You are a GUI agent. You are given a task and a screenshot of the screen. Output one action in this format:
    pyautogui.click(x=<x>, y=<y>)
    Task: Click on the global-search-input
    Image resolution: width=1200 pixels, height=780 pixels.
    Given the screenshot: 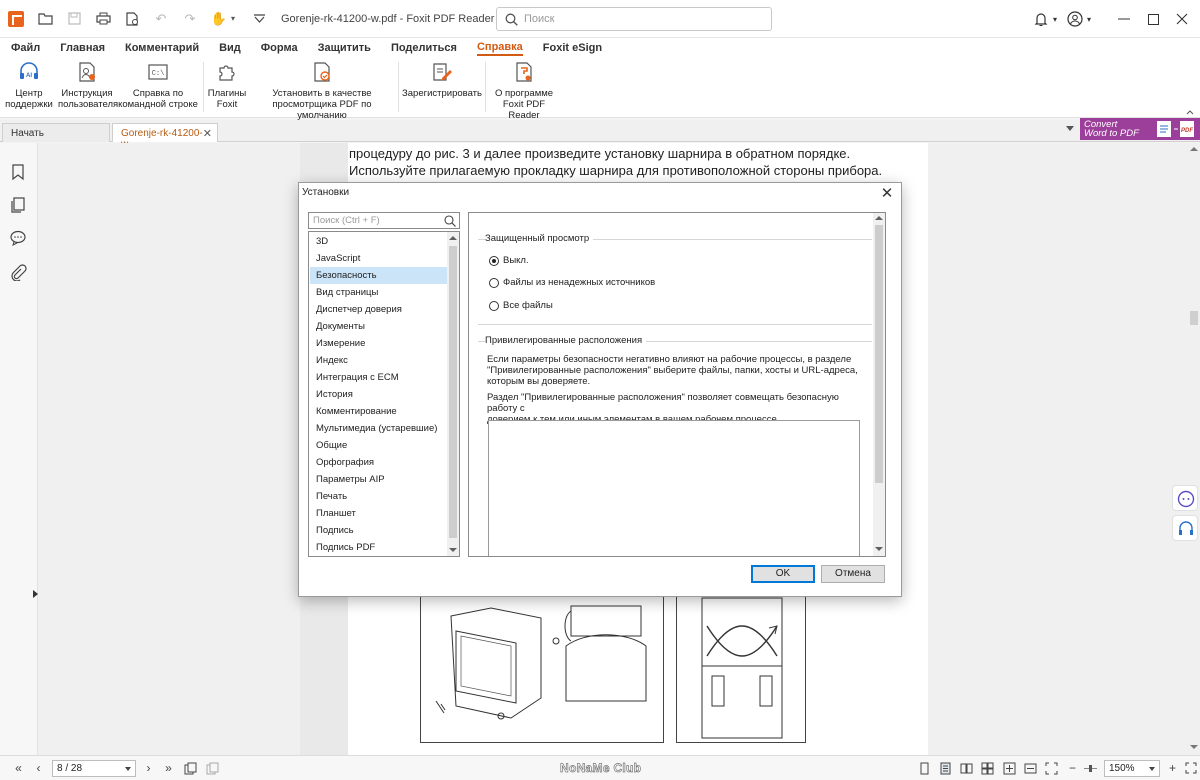 What is the action you would take?
    pyautogui.click(x=644, y=19)
    